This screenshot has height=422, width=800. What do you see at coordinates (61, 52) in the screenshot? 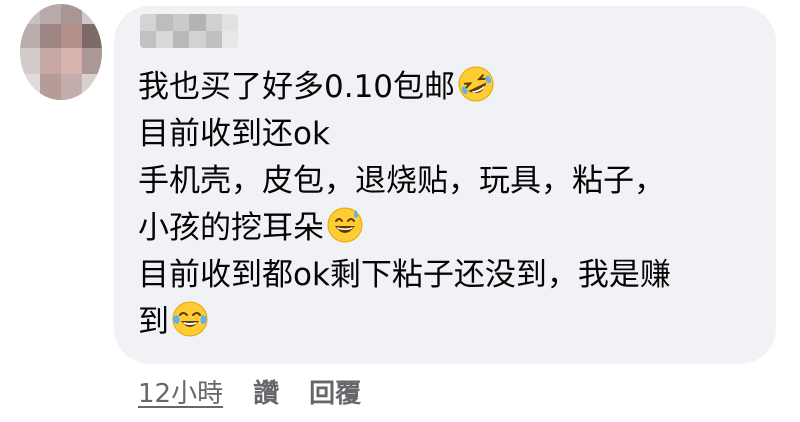
I see `commenter-avatar` at bounding box center [61, 52].